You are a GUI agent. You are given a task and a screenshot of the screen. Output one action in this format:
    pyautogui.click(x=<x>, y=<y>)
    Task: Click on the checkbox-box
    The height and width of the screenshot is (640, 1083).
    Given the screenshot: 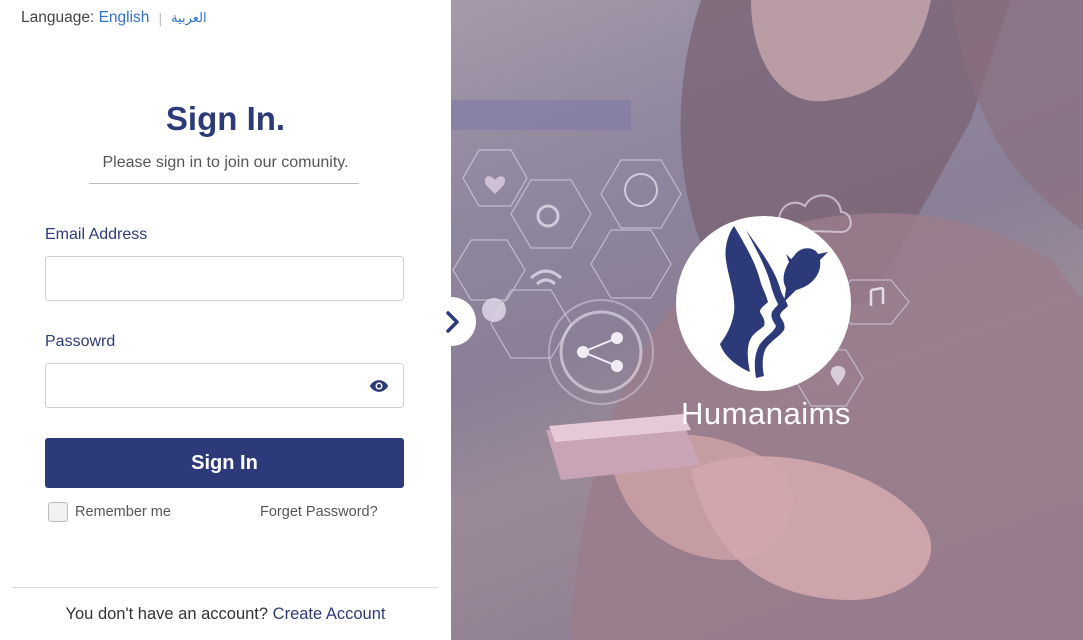 What is the action you would take?
    pyautogui.click(x=58, y=512)
    